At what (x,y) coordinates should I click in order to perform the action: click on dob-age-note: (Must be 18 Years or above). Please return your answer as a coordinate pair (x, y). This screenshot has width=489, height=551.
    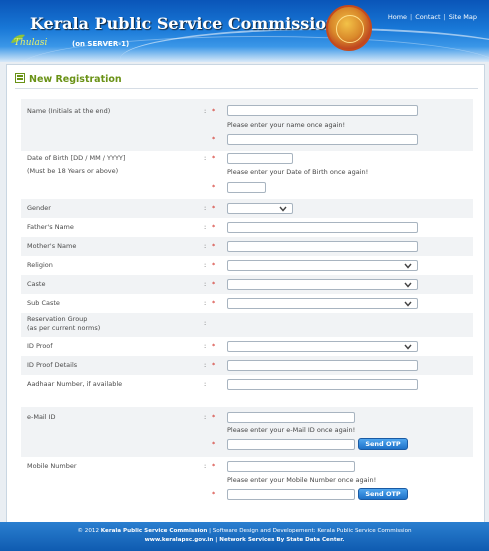
    Looking at the image, I should click on (73, 171).